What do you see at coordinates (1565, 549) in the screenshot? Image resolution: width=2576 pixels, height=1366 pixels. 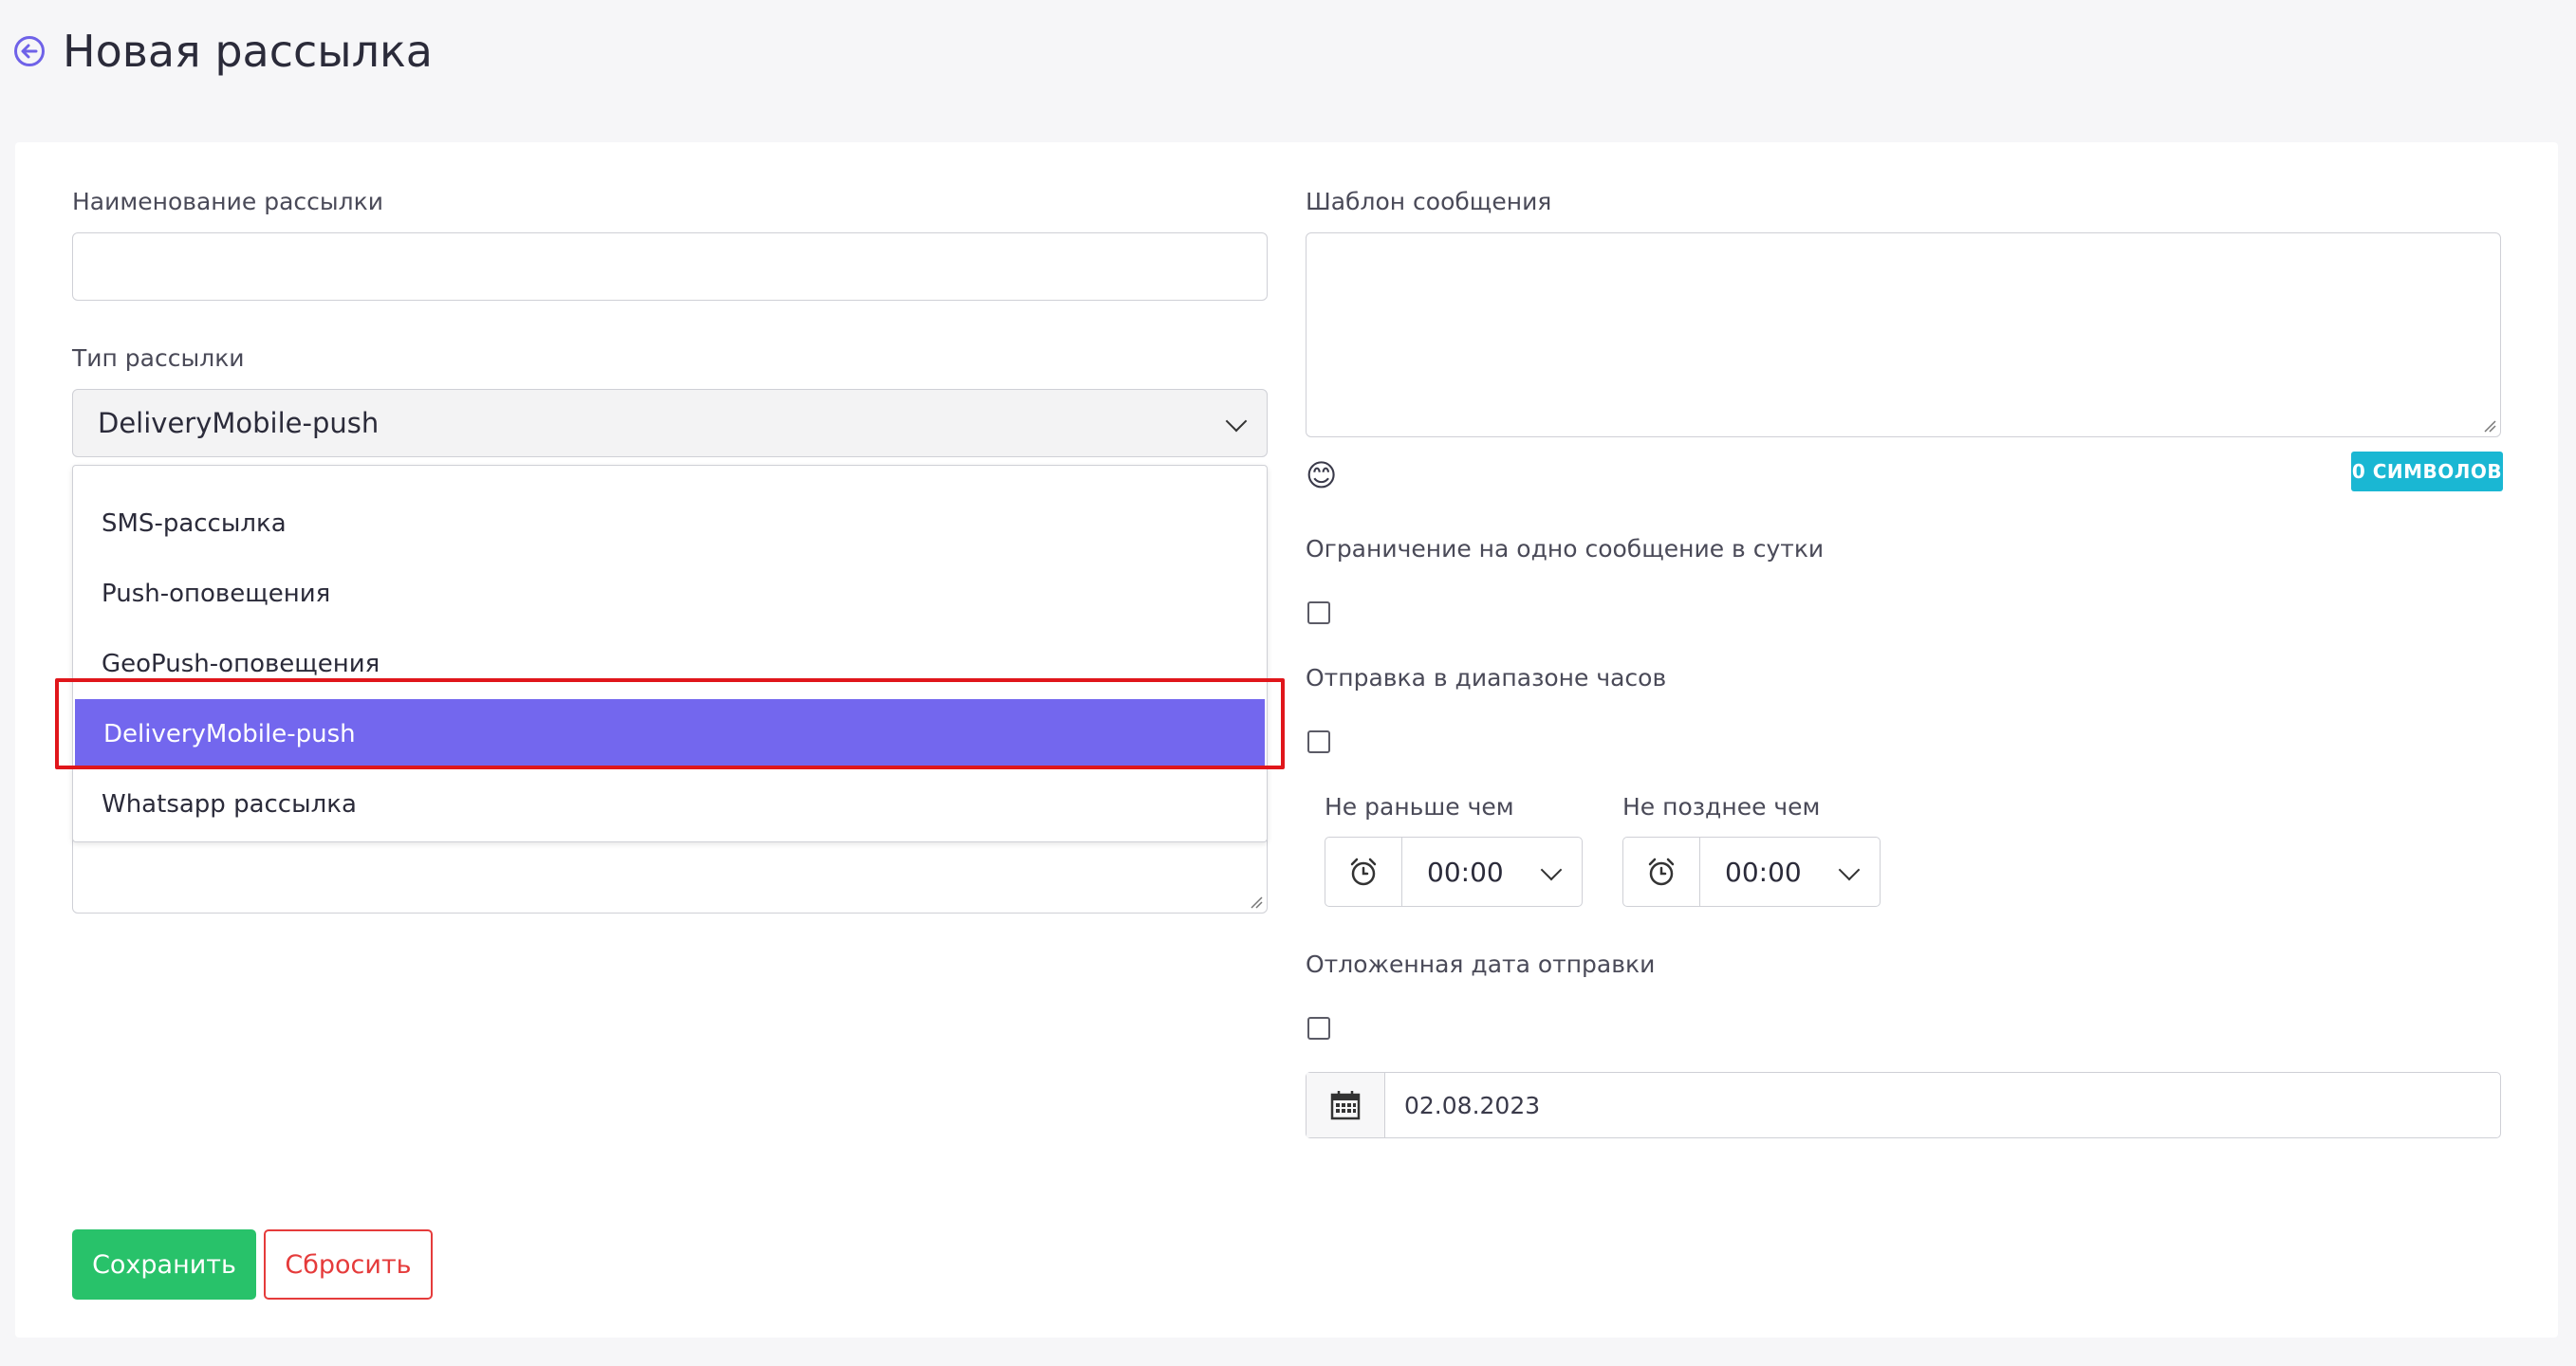 I see `limit-label: Ограничение на одно сообщение в сутки` at bounding box center [1565, 549].